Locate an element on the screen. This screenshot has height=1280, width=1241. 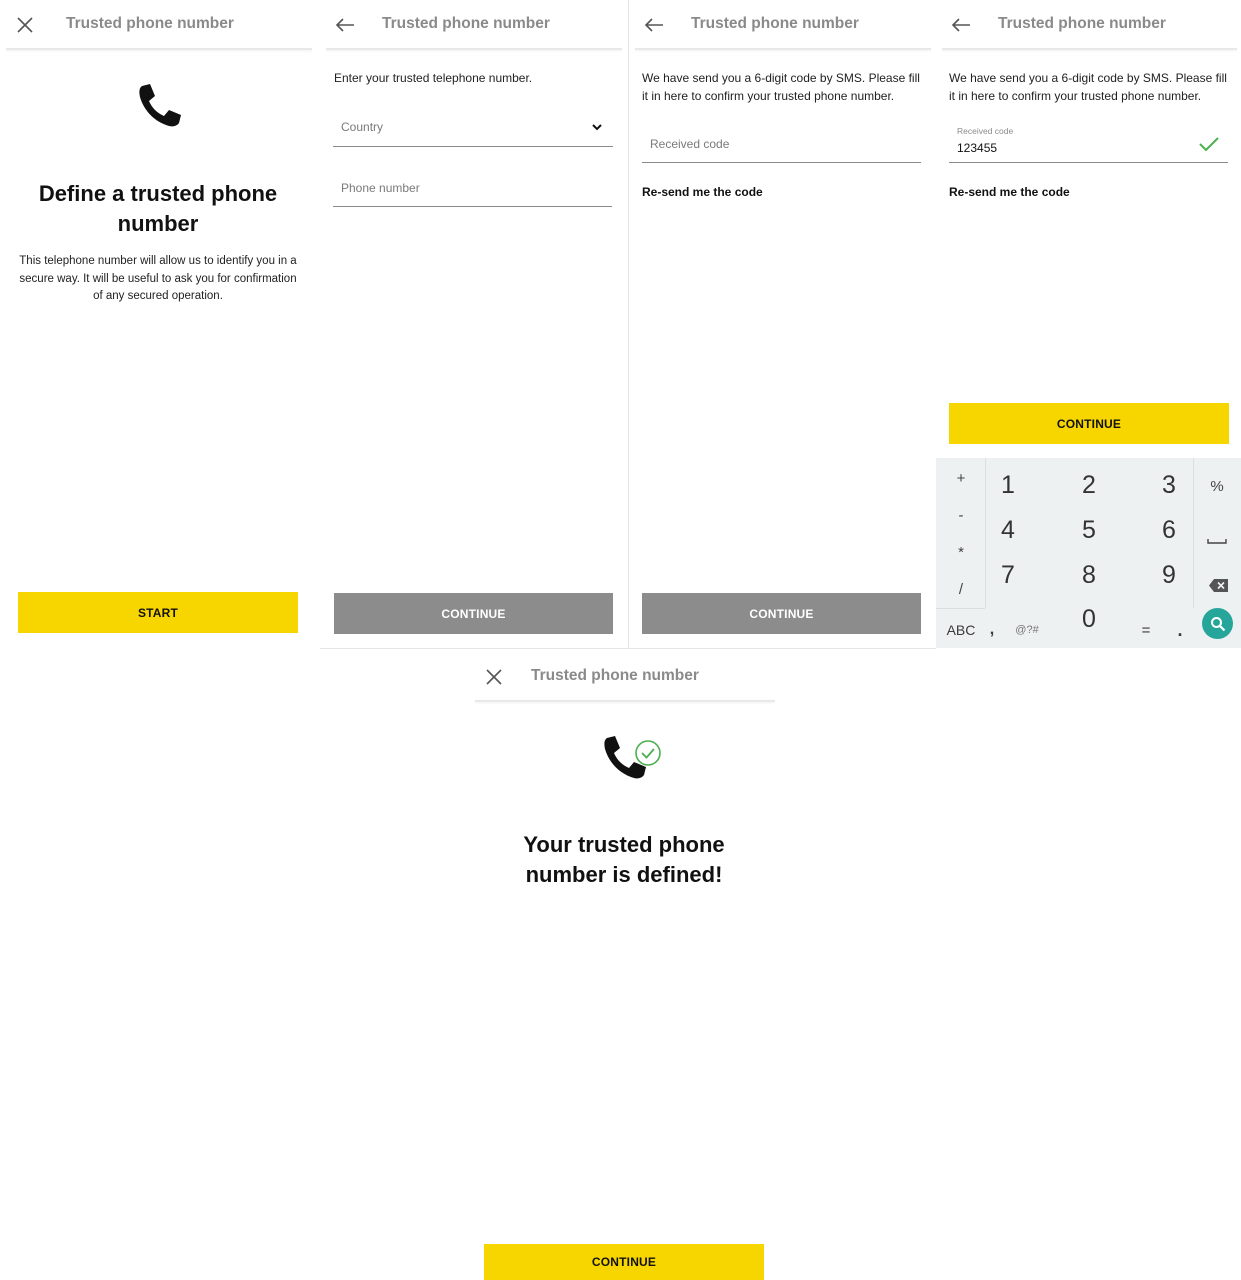
received-code-field: Received code is located at coordinates (781, 148).